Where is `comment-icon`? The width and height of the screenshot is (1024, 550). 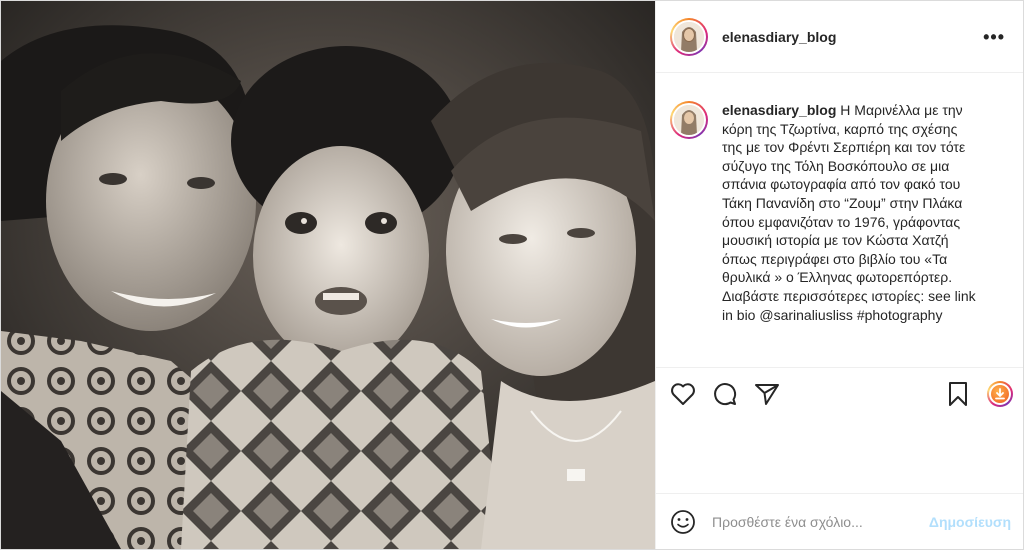
comment-icon is located at coordinates (725, 394).